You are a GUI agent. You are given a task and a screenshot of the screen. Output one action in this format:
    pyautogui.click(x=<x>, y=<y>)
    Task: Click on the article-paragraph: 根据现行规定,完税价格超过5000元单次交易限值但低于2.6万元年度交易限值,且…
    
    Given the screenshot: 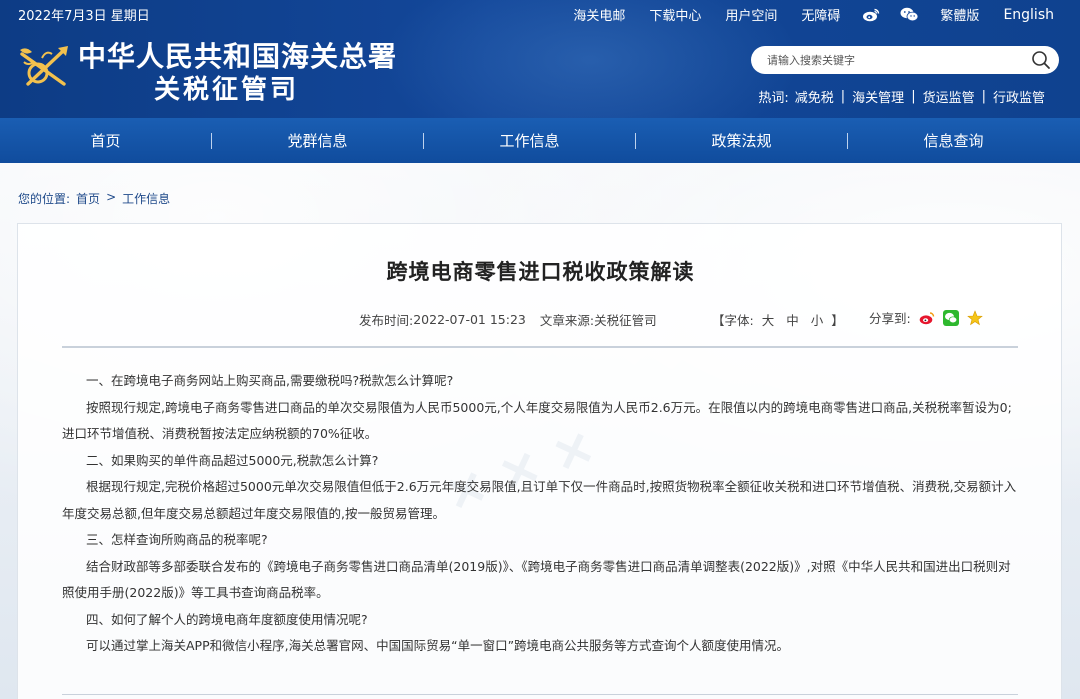 What is the action you would take?
    pyautogui.click(x=539, y=500)
    